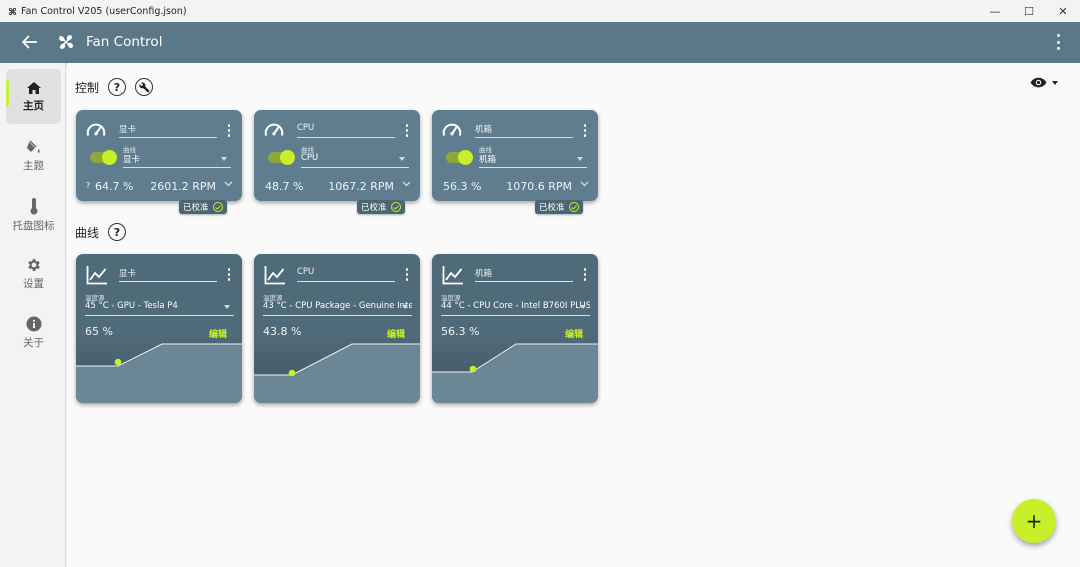 The width and height of the screenshot is (1080, 567). I want to click on paint-bucket-icon, so click(33, 146).